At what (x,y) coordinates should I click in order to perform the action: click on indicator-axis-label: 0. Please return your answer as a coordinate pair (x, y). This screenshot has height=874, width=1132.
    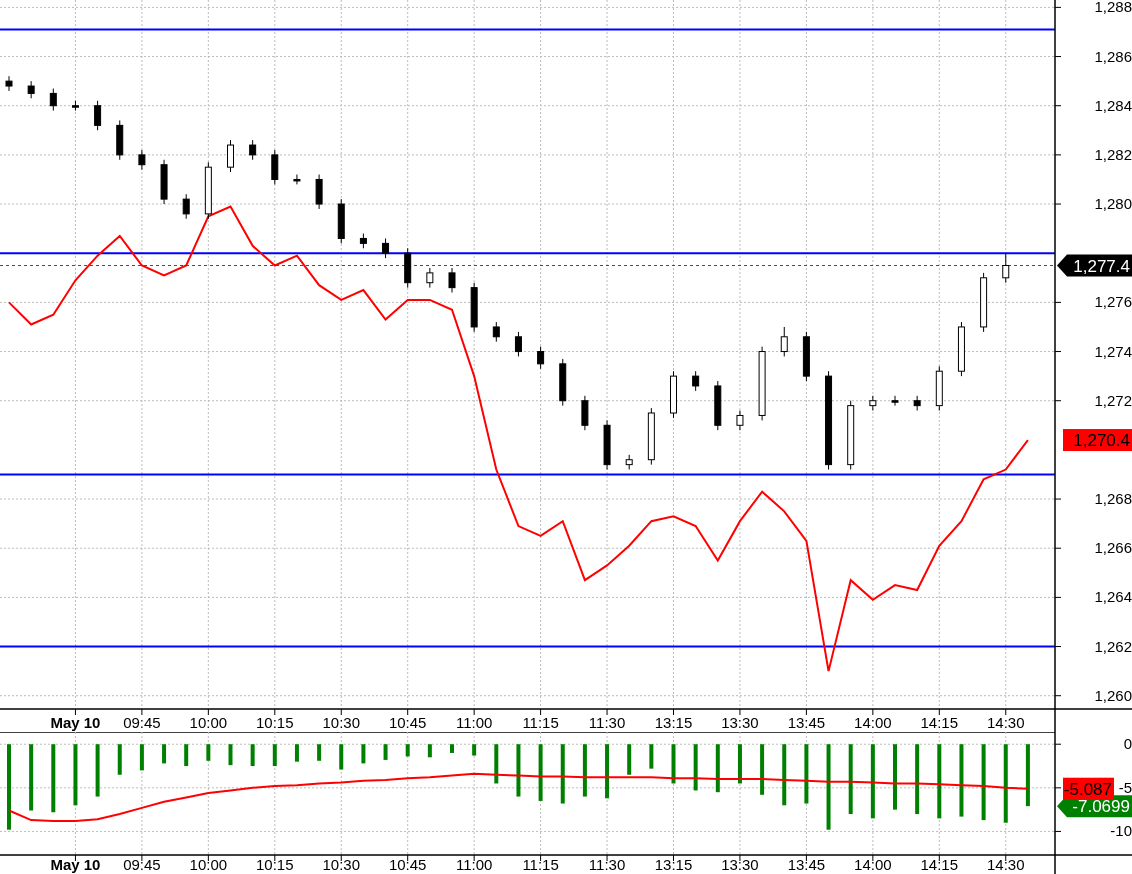
    Looking at the image, I should click on (1127, 744).